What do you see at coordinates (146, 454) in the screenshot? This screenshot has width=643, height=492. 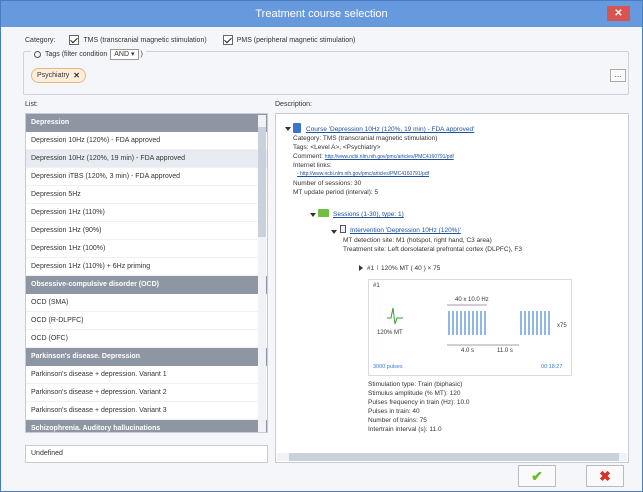 I see `undefined-item: Undefined` at bounding box center [146, 454].